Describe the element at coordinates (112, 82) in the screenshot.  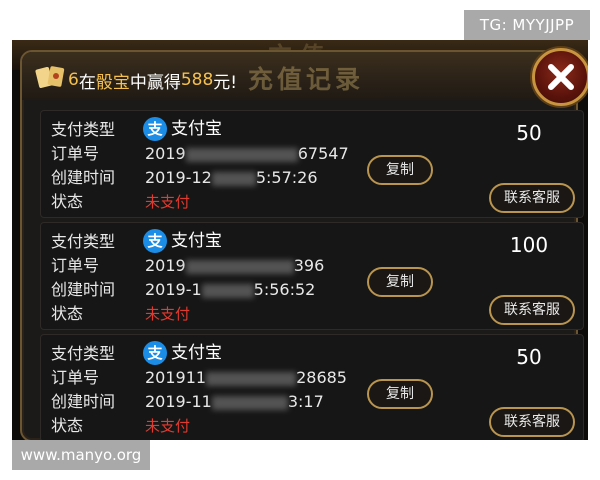
I see `marquee-game: 骰宝` at that location.